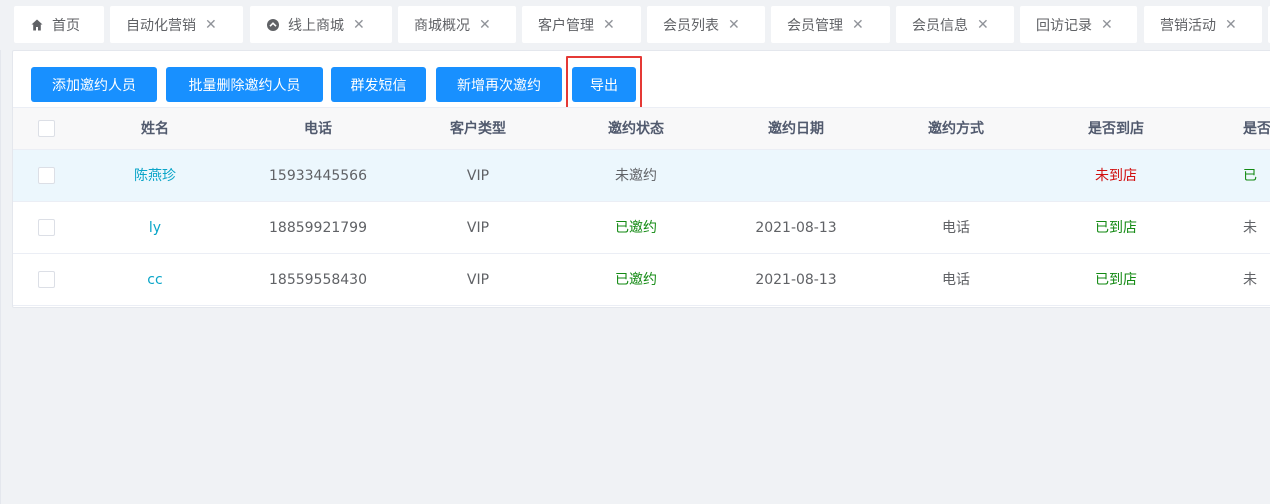 Image resolution: width=1270 pixels, height=504 pixels. I want to click on cell-extra: 已, so click(1250, 176).